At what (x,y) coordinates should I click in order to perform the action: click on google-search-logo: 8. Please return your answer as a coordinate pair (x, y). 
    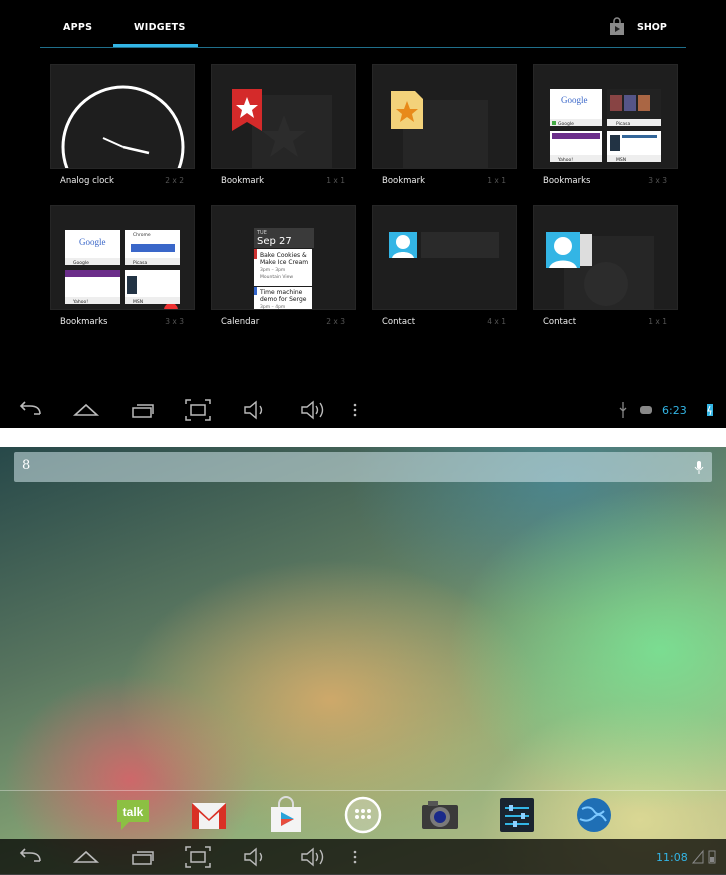
    Looking at the image, I should click on (26, 465).